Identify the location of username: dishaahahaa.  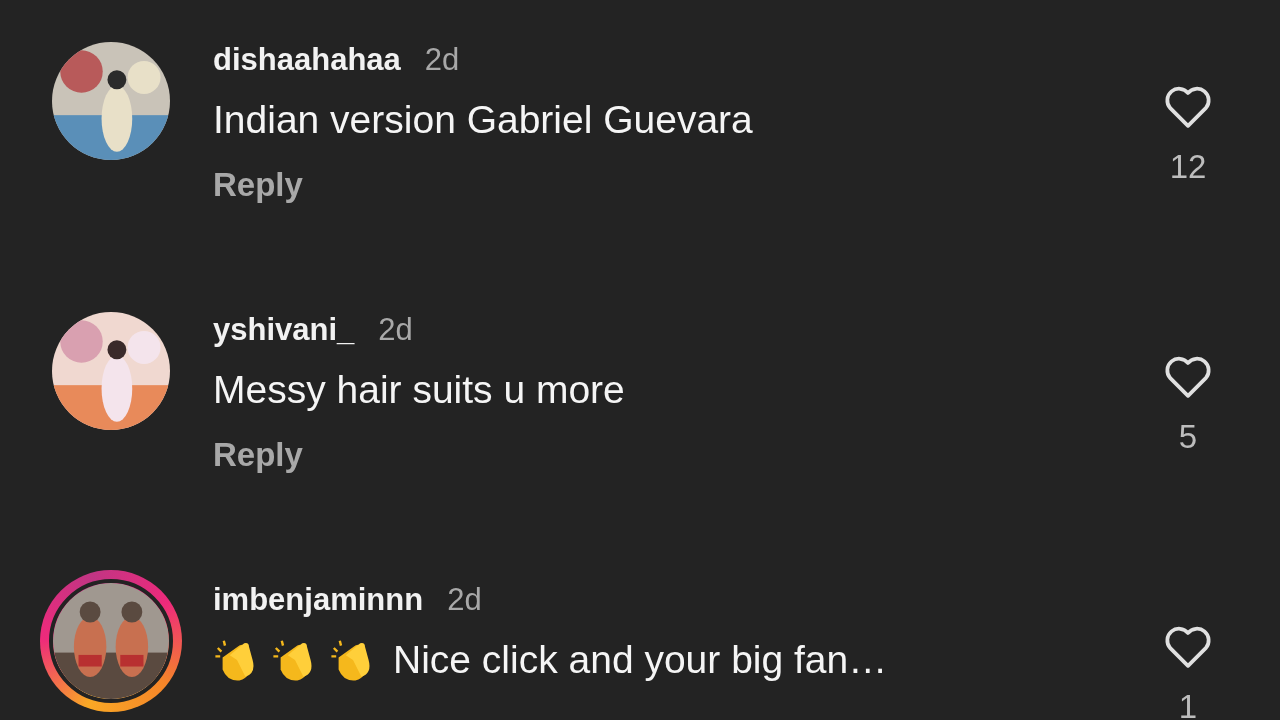
(307, 60).